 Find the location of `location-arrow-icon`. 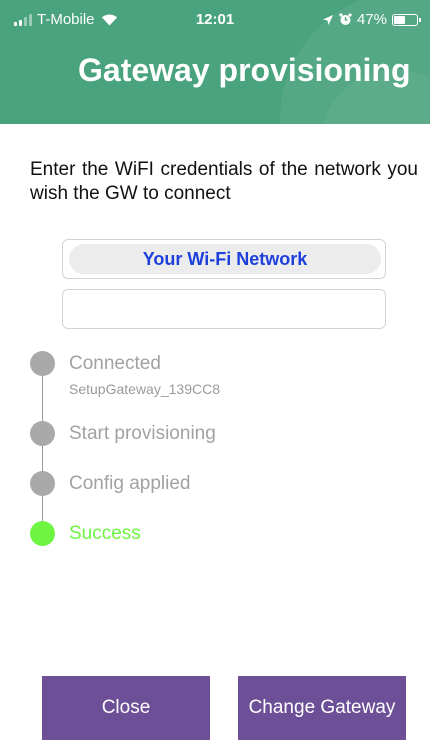

location-arrow-icon is located at coordinates (327, 19).